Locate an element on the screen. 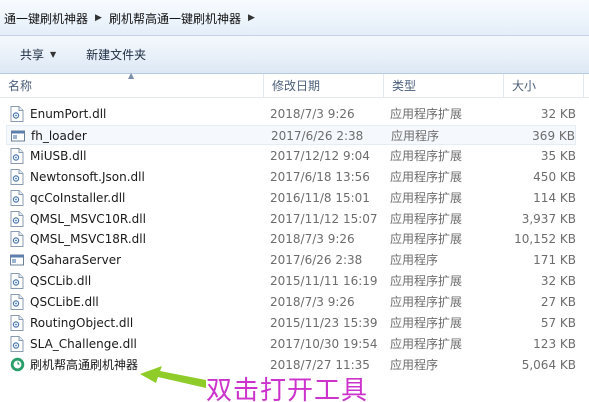  file-name: Newtonsoft.Json.dll is located at coordinates (87, 176).